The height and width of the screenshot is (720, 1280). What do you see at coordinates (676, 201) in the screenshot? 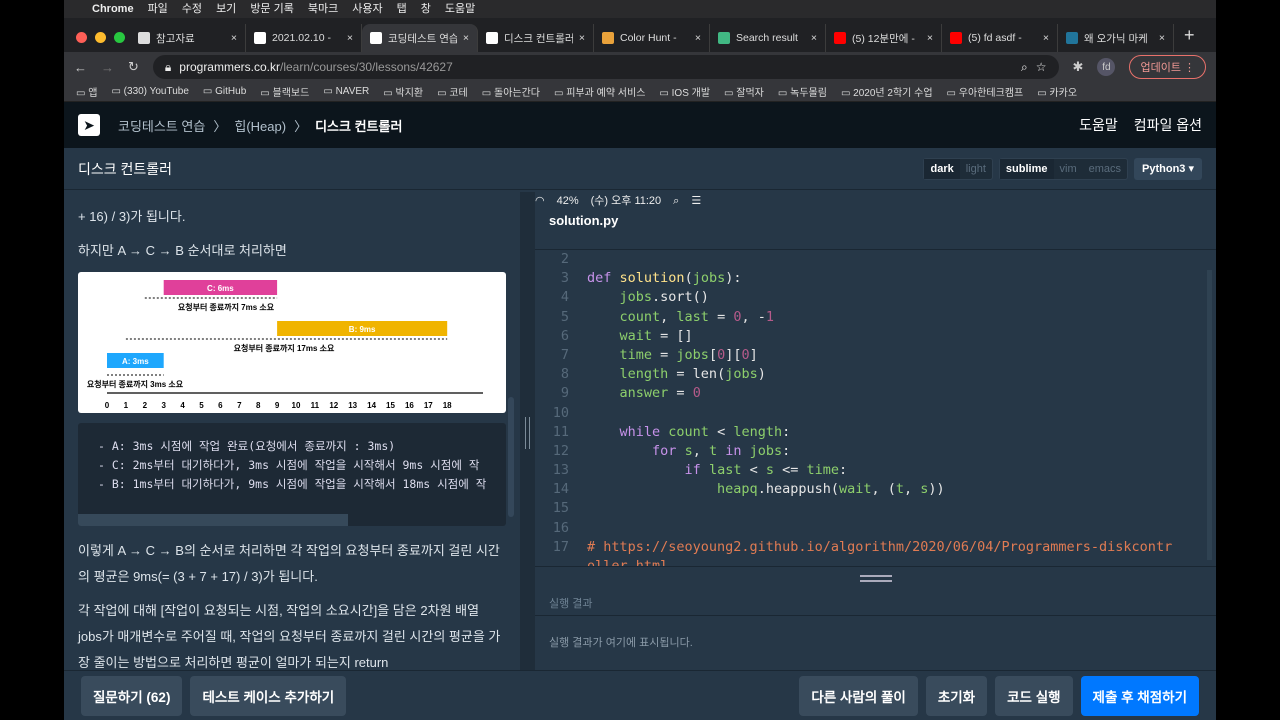
I see `search-icon: ⌕` at bounding box center [676, 201].